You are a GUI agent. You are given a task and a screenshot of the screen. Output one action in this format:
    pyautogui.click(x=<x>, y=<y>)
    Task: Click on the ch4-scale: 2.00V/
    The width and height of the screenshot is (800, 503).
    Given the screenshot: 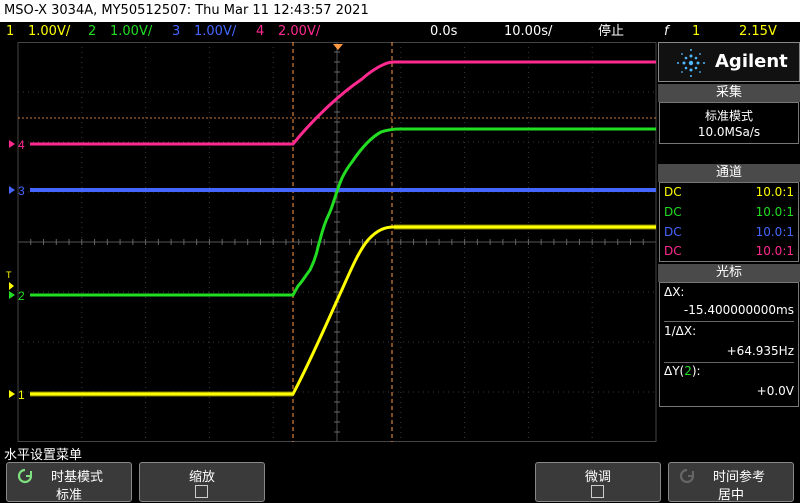 What is the action you would take?
    pyautogui.click(x=299, y=32)
    